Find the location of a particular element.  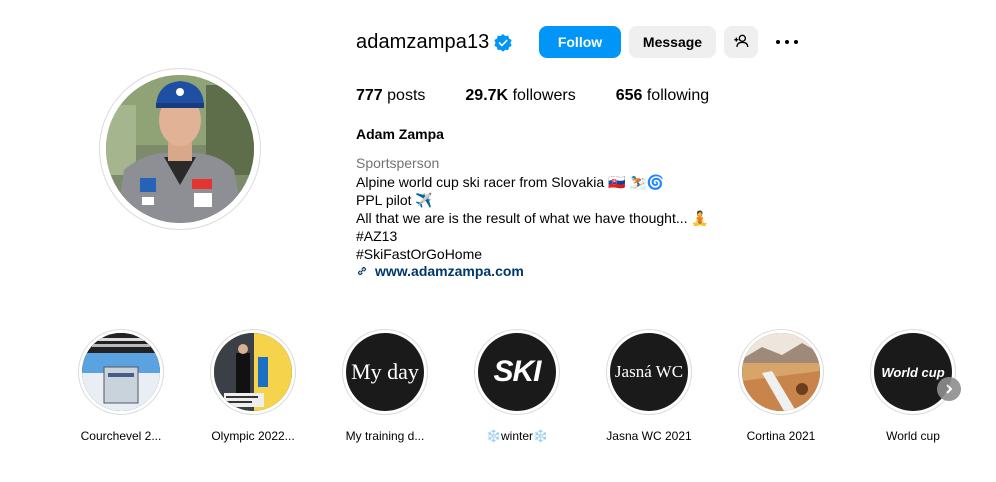

verified-badge-icon is located at coordinates (503, 43).